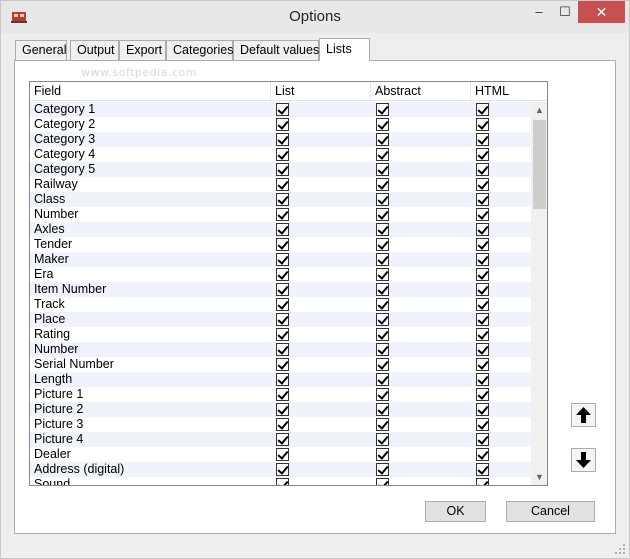  I want to click on scroll-thumb, so click(539, 164).